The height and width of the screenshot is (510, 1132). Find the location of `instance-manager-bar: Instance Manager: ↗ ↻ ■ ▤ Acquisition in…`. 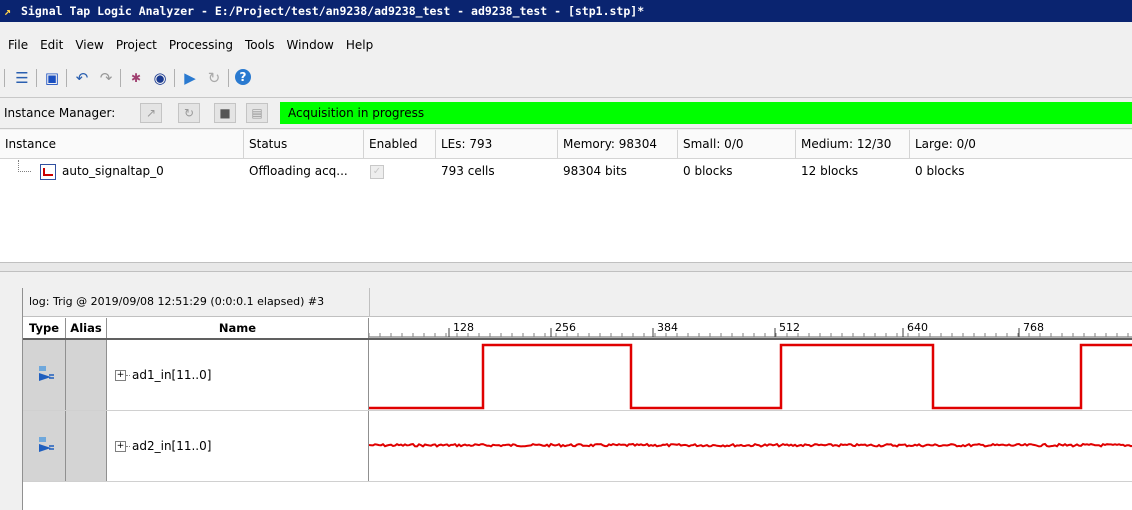

instance-manager-bar: Instance Manager: ↗ ↻ ■ ▤ Acquisition in… is located at coordinates (566, 113).